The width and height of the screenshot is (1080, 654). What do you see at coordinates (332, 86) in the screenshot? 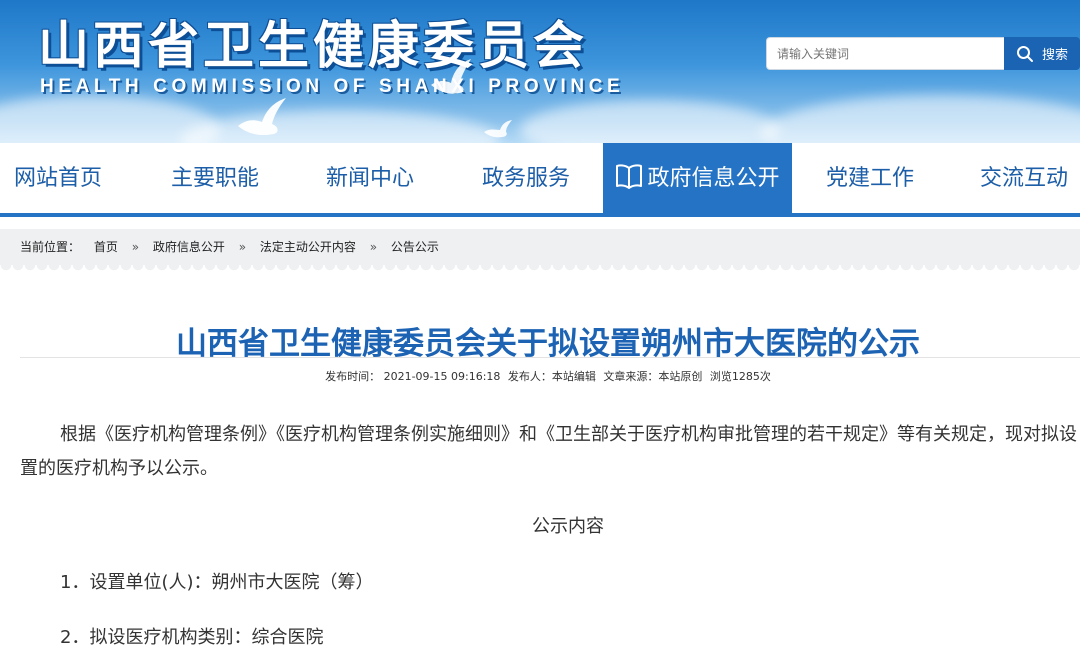
I see `site-subtitle: HEALTH COMMISSION OF SHANXI PROVINCE` at bounding box center [332, 86].